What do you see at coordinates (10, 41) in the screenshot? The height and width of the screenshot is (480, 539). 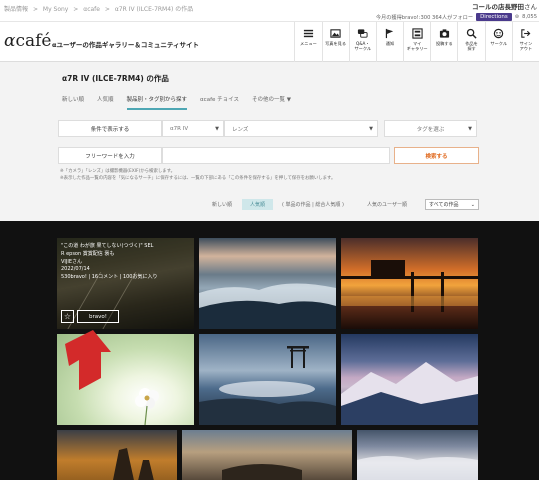 I see `logo-alpha: α` at bounding box center [10, 41].